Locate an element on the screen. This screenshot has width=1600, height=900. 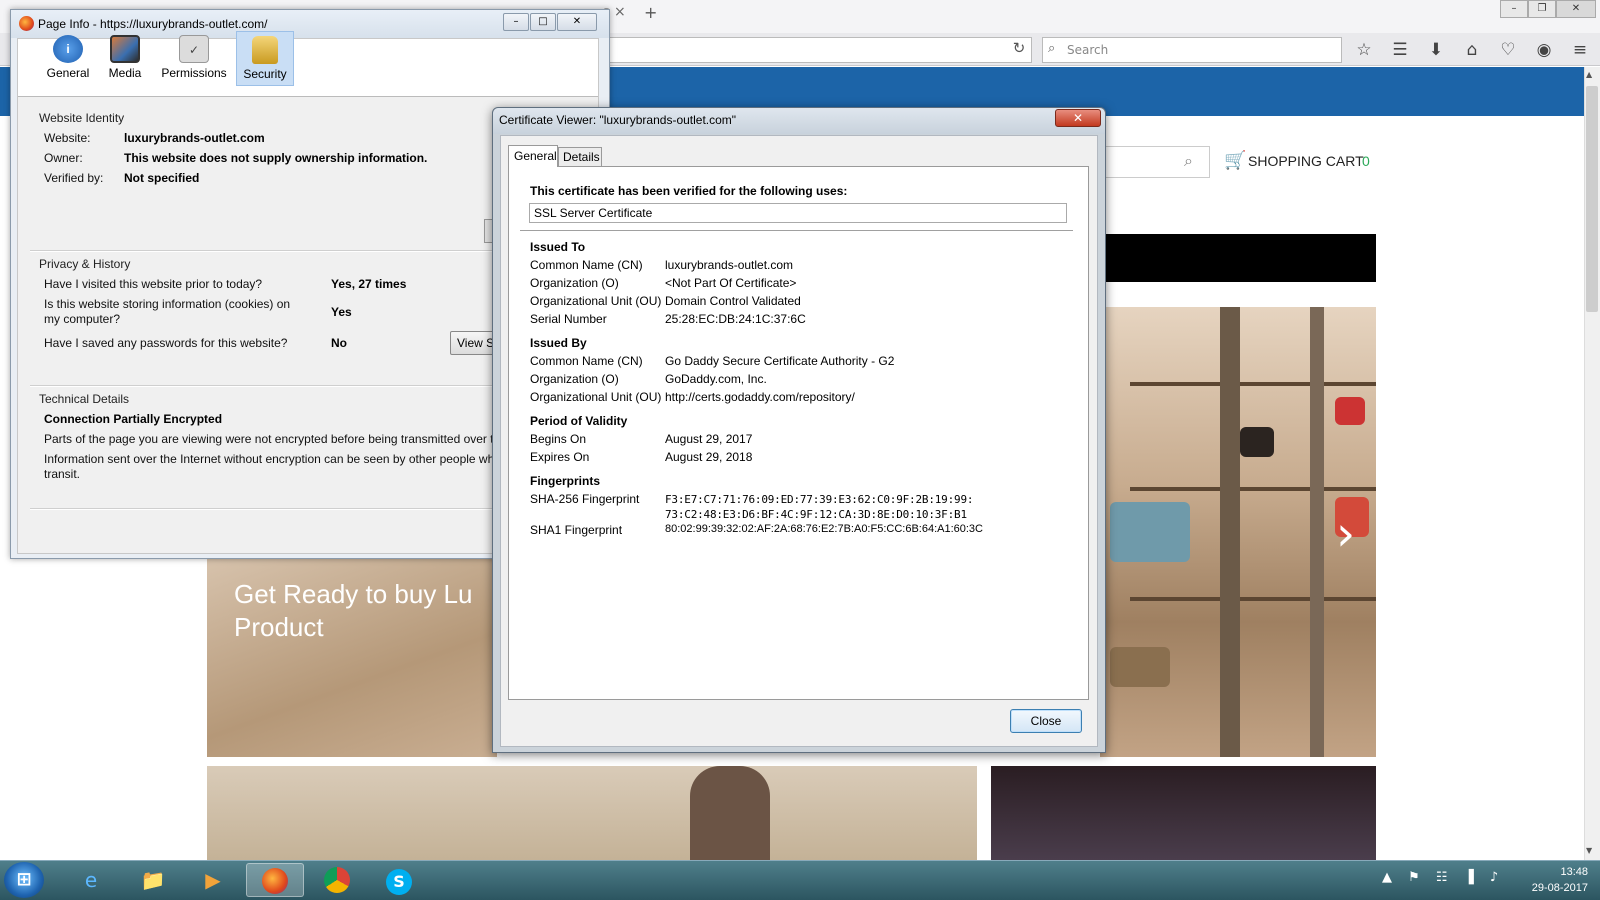
technical-text-line3: transit. is located at coordinates (62, 474).